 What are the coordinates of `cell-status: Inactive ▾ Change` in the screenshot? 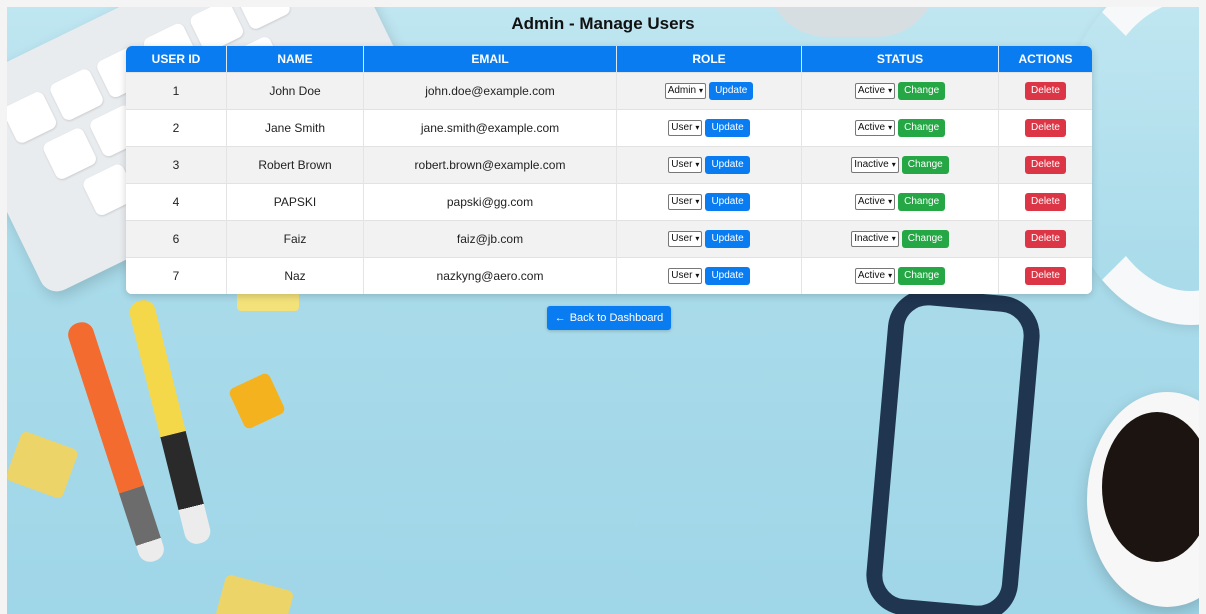 It's located at (900, 165).